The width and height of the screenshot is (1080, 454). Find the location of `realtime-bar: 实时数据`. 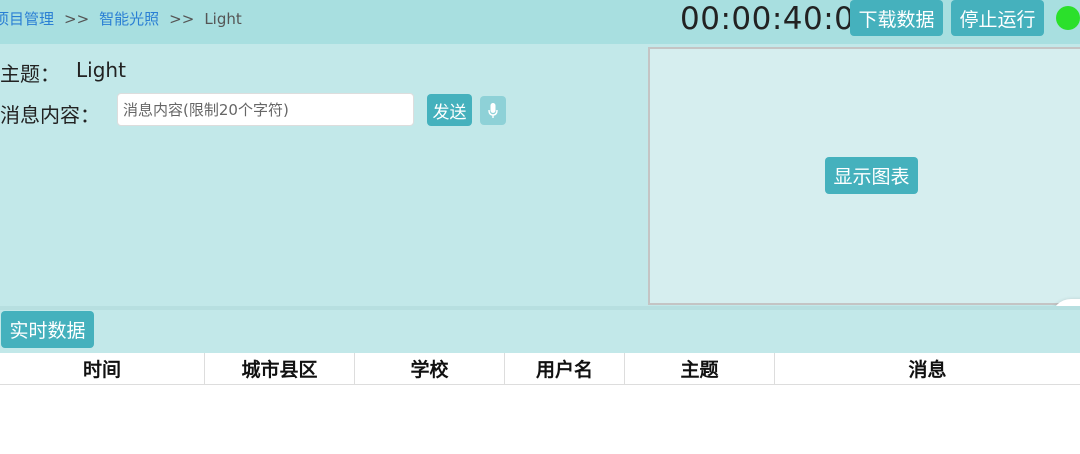

realtime-bar: 实时数据 is located at coordinates (540, 331).